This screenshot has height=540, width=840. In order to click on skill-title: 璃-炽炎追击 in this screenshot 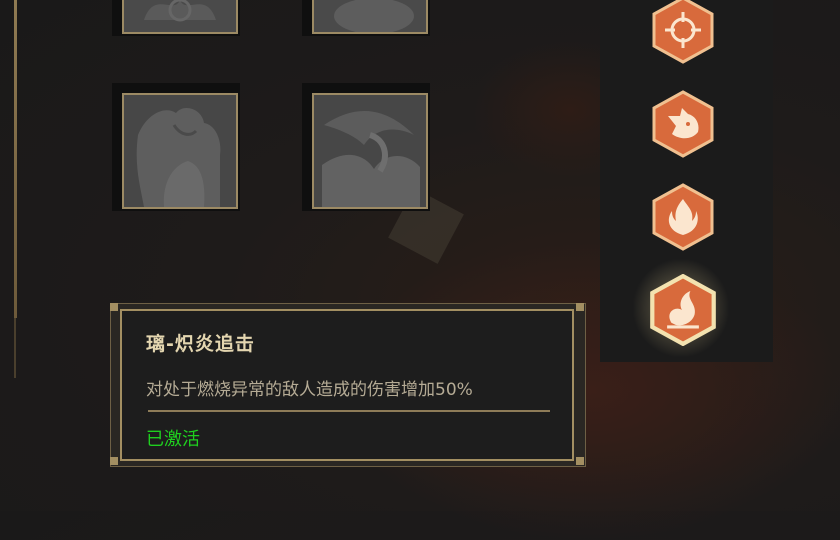, I will do `click(200, 344)`.